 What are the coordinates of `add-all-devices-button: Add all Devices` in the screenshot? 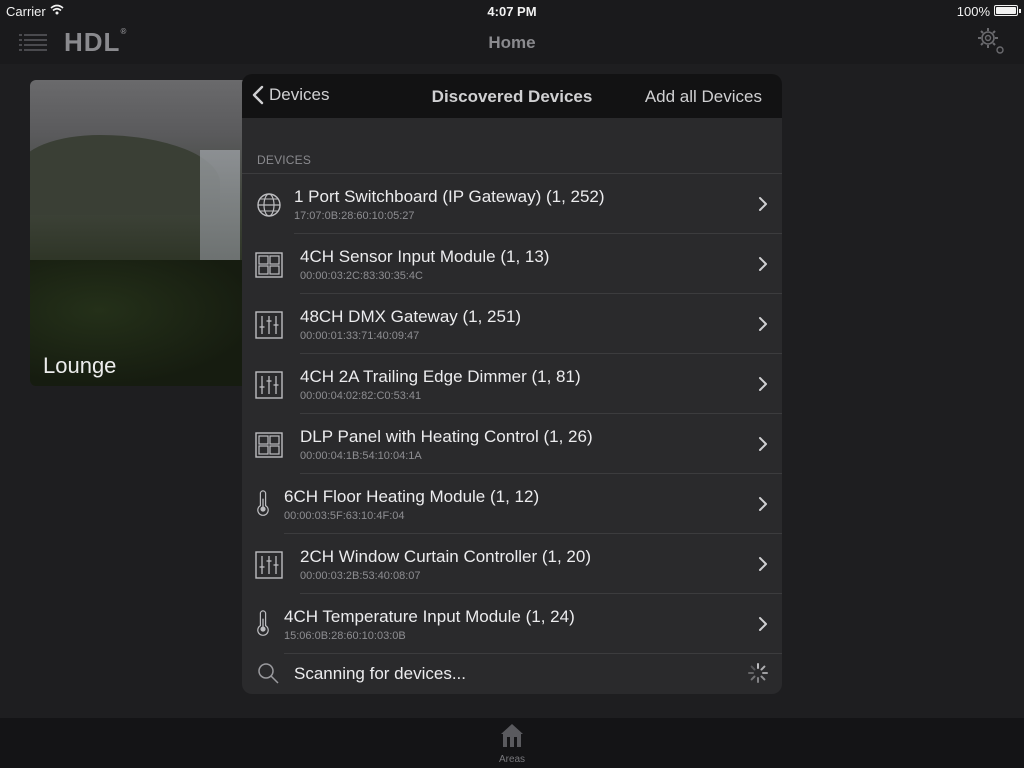 It's located at (703, 97).